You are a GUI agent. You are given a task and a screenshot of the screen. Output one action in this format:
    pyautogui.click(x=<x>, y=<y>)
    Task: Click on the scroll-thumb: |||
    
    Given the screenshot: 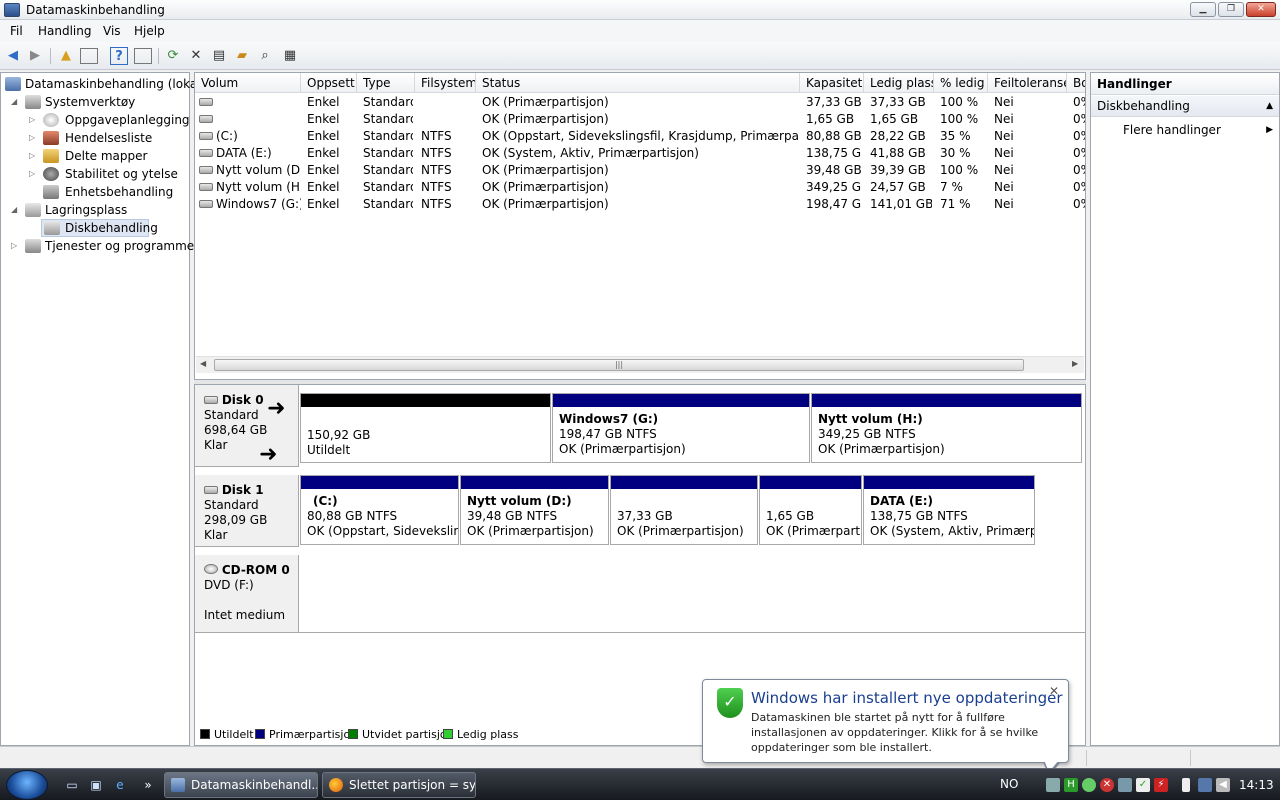 What is the action you would take?
    pyautogui.click(x=619, y=365)
    